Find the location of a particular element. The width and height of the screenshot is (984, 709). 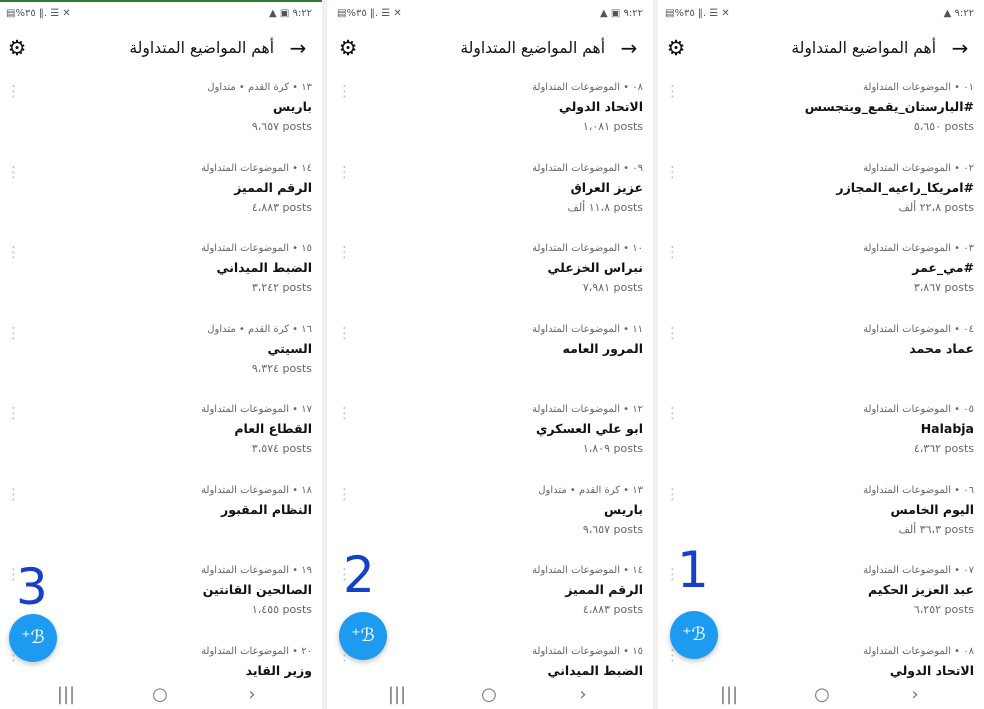

trend-post-count: ٩،٣٢٤ posts is located at coordinates (281, 368).